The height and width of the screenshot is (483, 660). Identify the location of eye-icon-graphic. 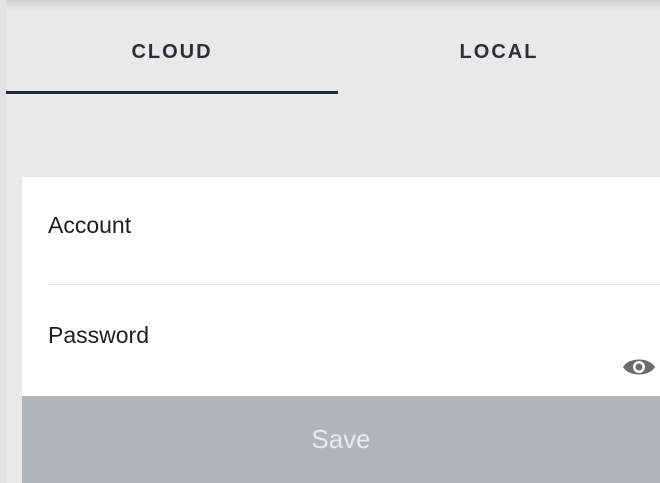
(639, 367).